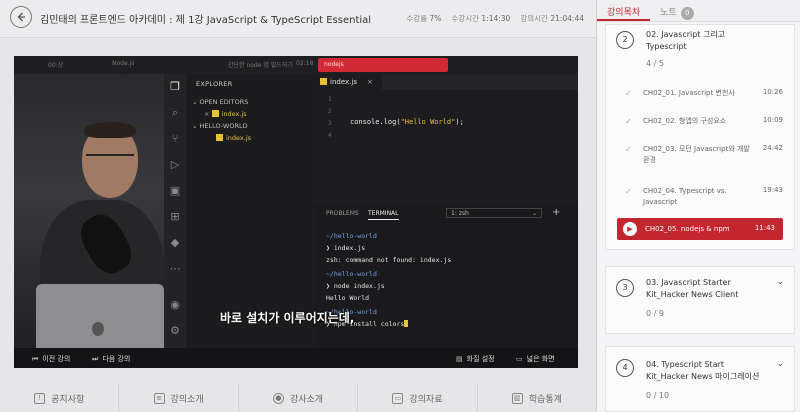  I want to click on skip-forward-icon: ⏭, so click(95, 359).